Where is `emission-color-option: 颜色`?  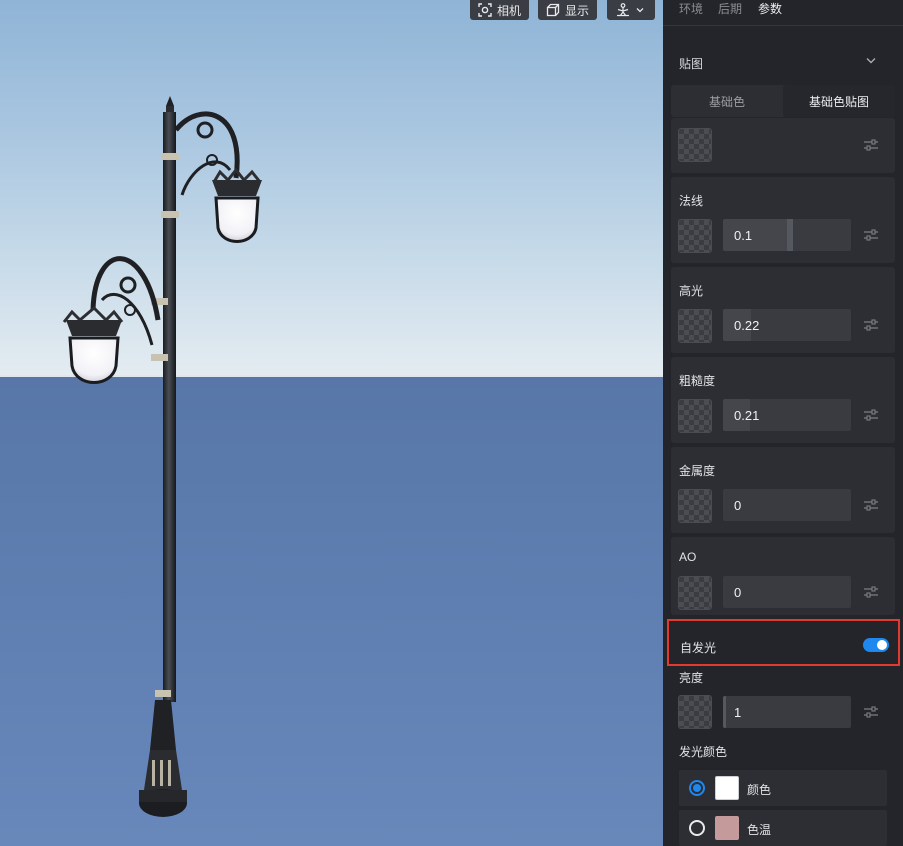 emission-color-option: 颜色 is located at coordinates (783, 788).